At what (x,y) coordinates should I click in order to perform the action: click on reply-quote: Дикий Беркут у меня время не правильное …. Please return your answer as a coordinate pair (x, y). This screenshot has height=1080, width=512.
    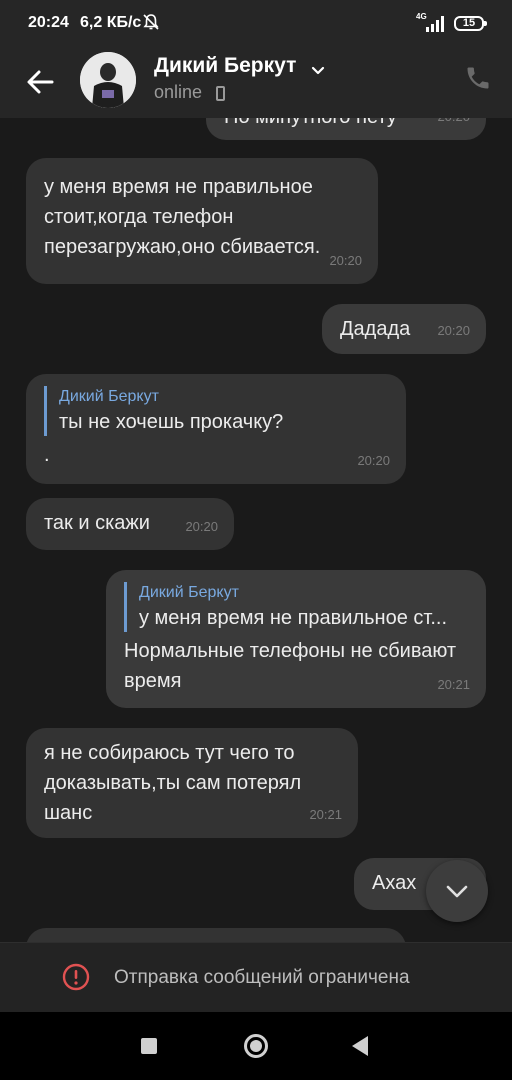
    Looking at the image, I should click on (296, 607).